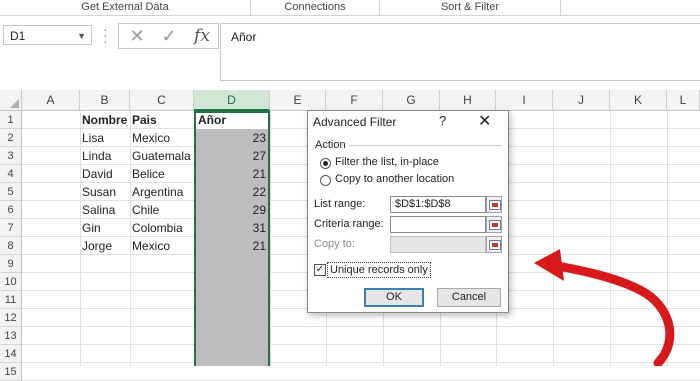  I want to click on column-header-f: F, so click(354, 100).